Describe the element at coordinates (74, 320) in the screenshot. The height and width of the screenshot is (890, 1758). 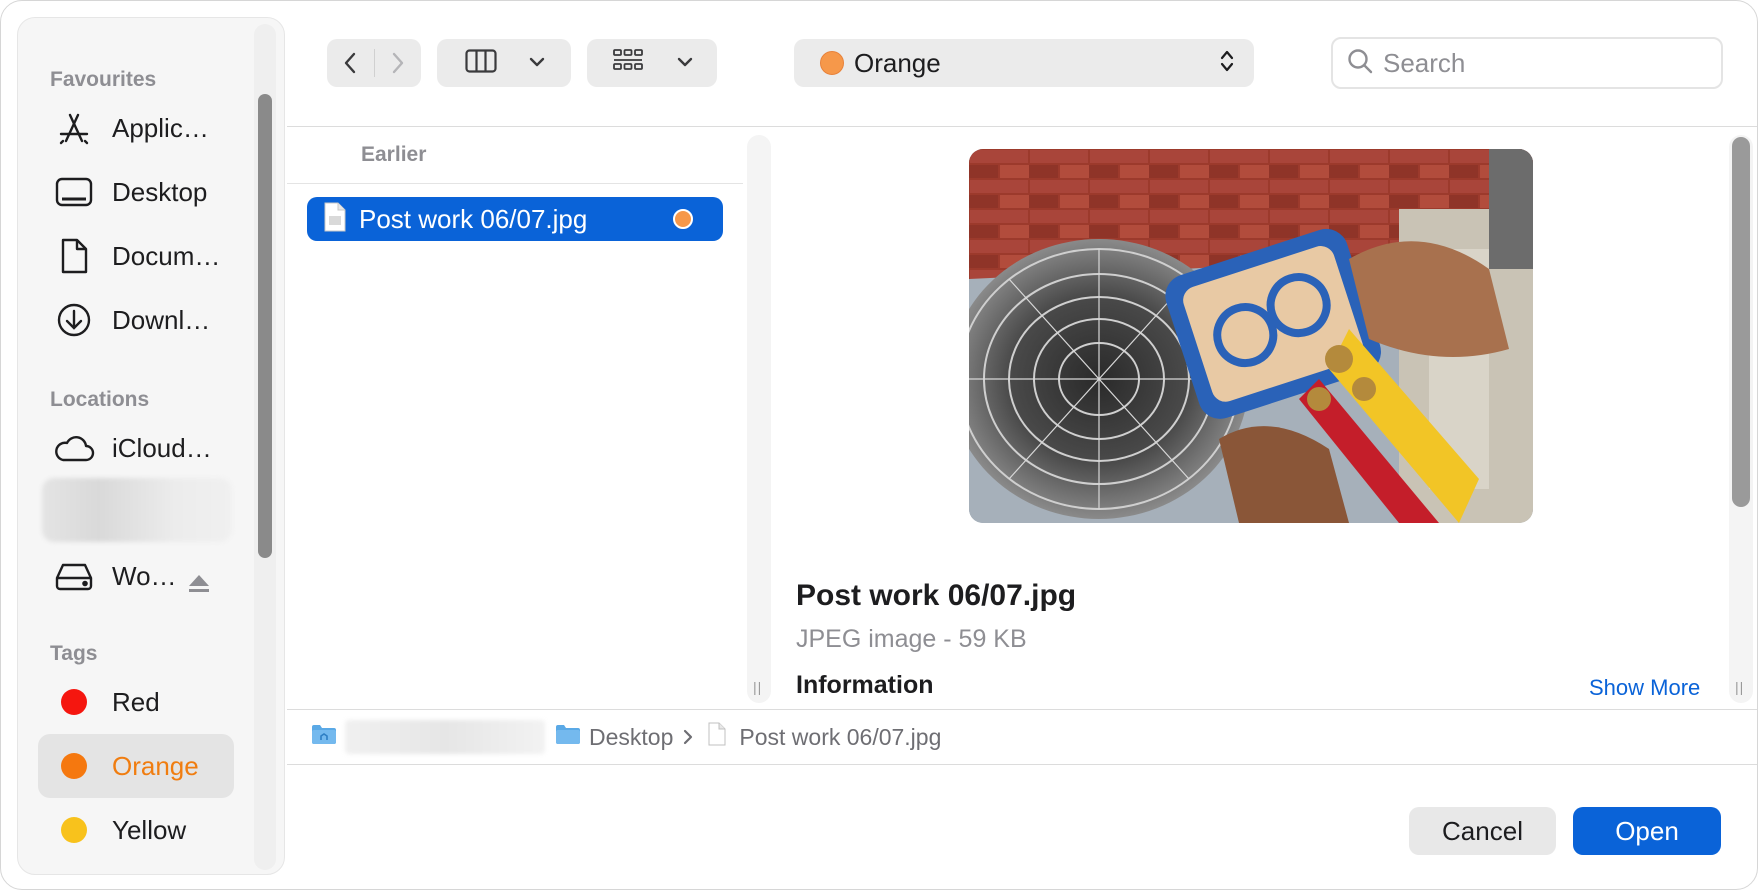
I see `downloads-icon` at that location.